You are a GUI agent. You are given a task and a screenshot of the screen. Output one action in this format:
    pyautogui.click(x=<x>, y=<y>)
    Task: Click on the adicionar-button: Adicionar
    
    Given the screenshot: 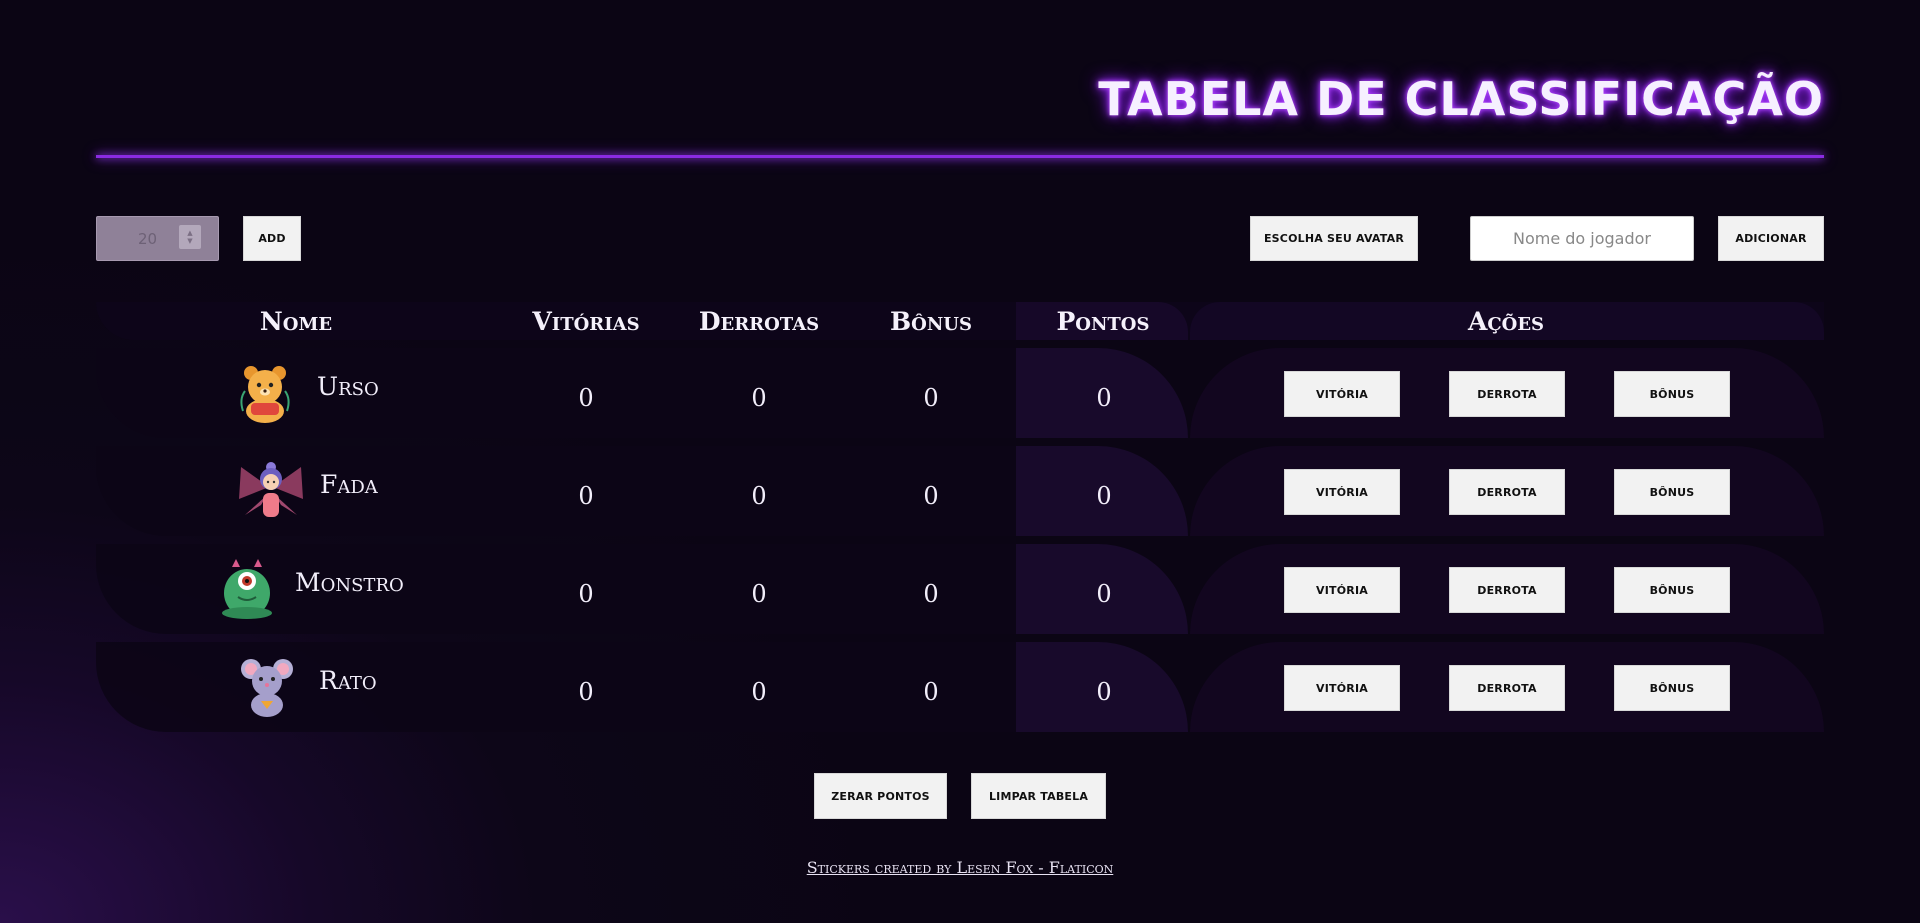 What is the action you would take?
    pyautogui.click(x=1771, y=238)
    